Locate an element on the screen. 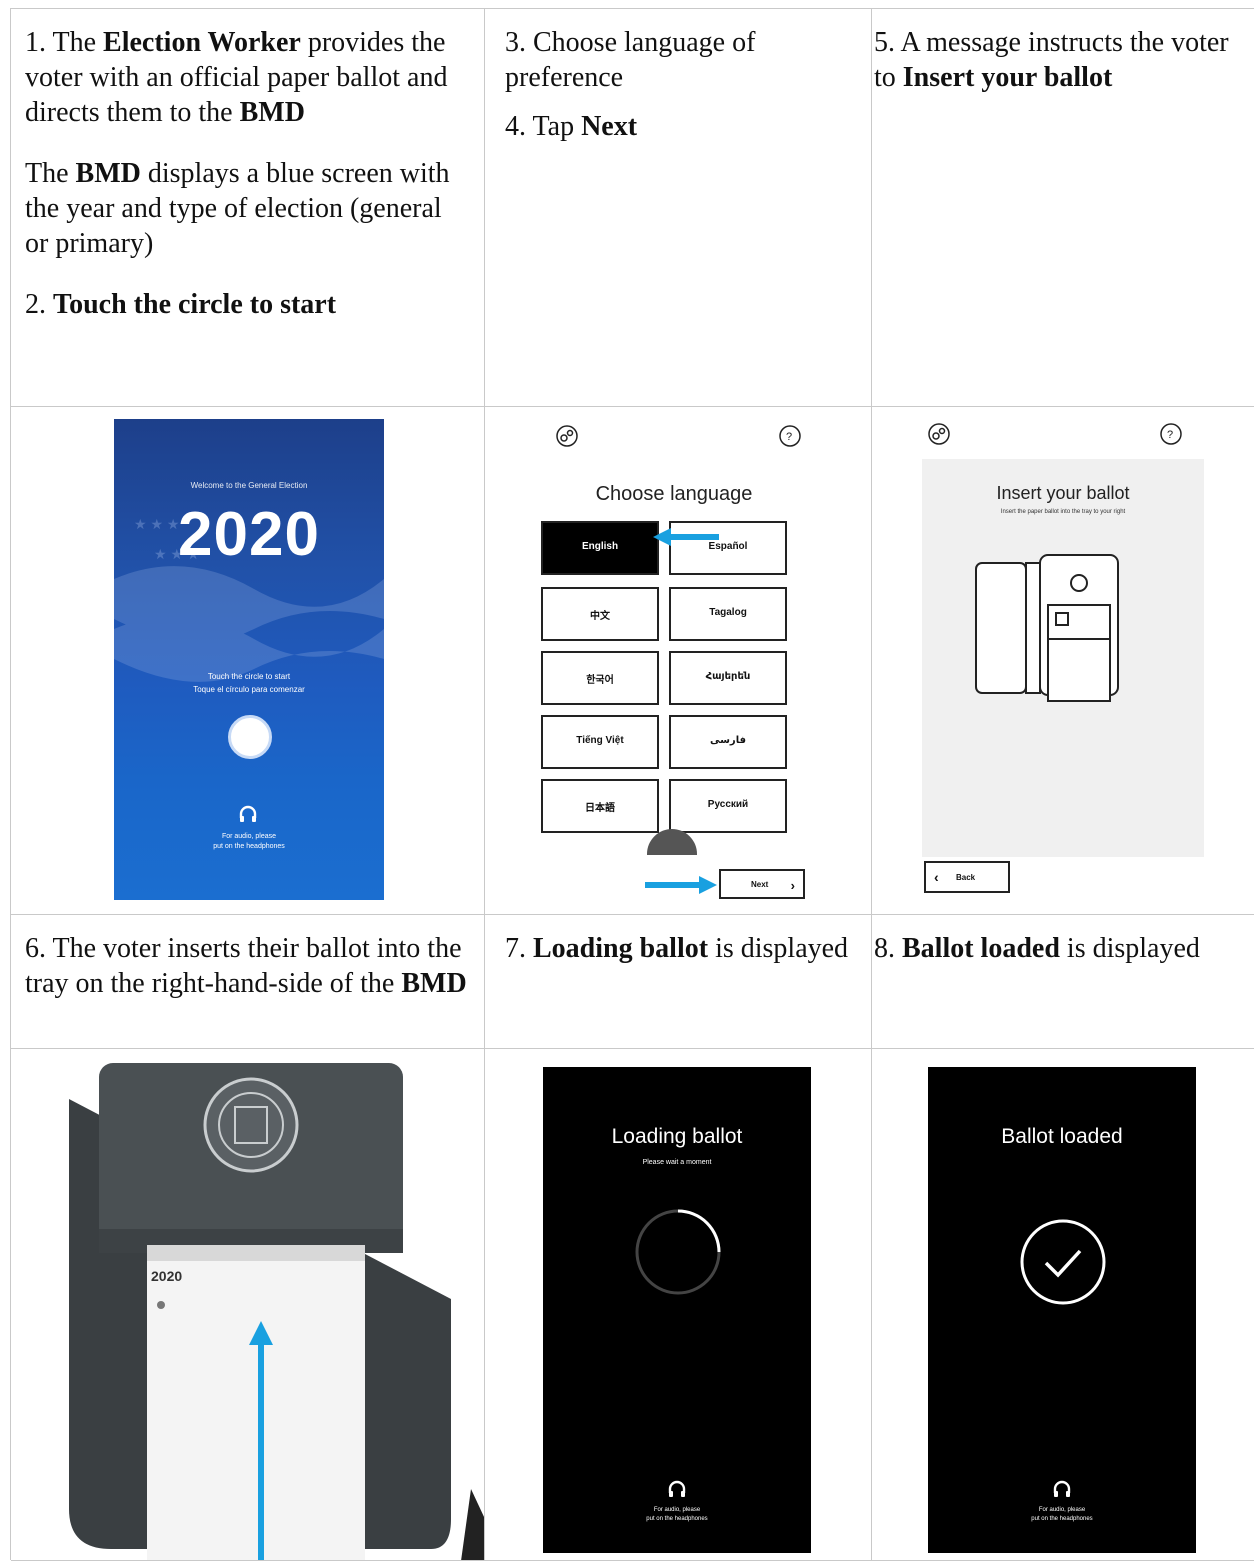 This screenshot has height=1561, width=1254. language-option: Русский is located at coordinates (728, 806).